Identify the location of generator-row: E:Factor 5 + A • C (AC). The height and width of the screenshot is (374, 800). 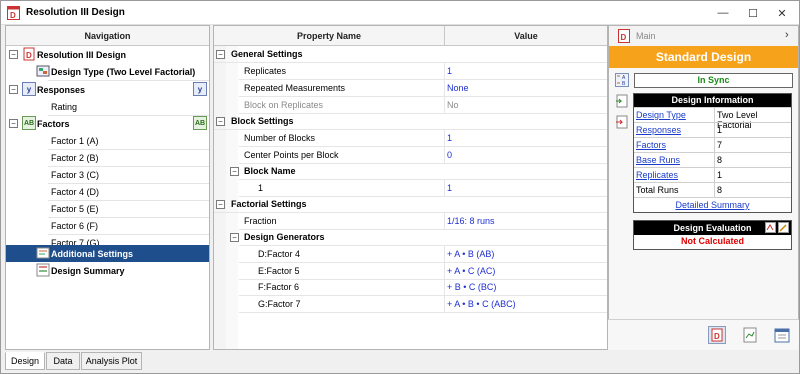
(410, 271).